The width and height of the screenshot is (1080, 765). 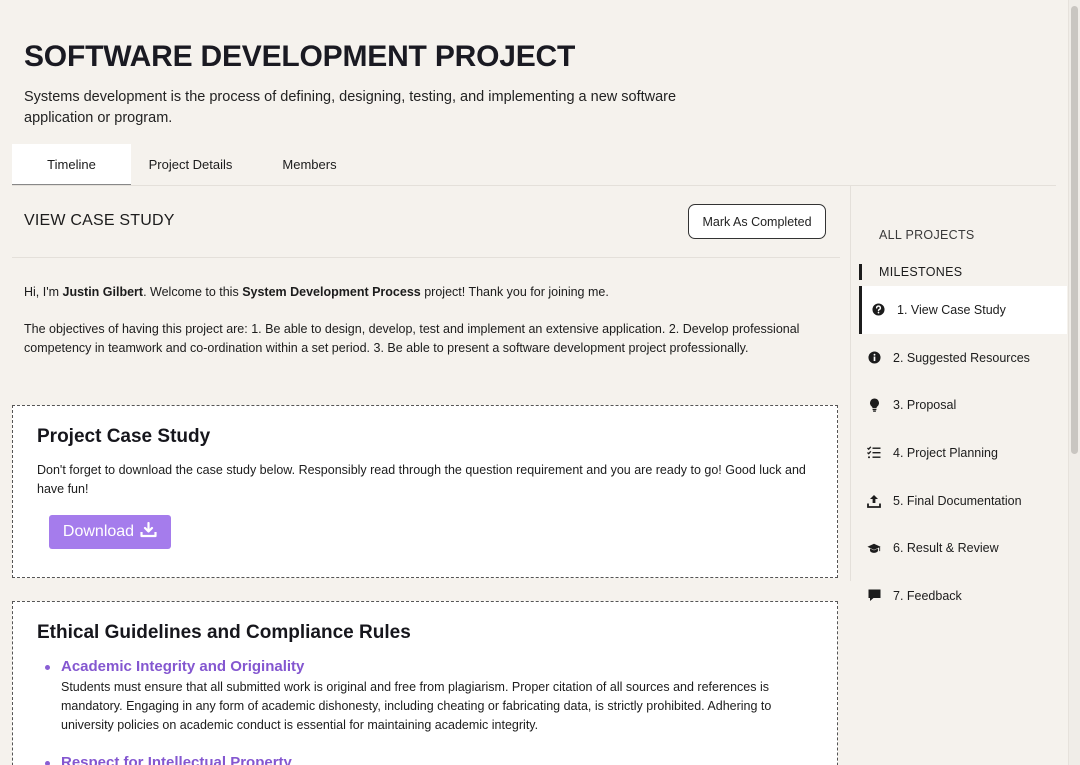 I want to click on rule-title: Academic Integrity and Originality, so click(x=434, y=667).